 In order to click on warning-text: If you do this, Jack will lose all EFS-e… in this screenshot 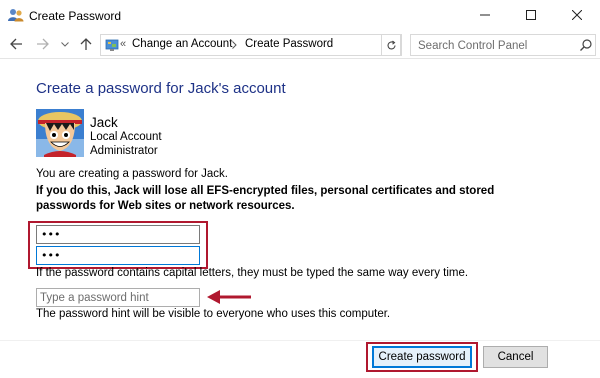, I will do `click(265, 198)`.